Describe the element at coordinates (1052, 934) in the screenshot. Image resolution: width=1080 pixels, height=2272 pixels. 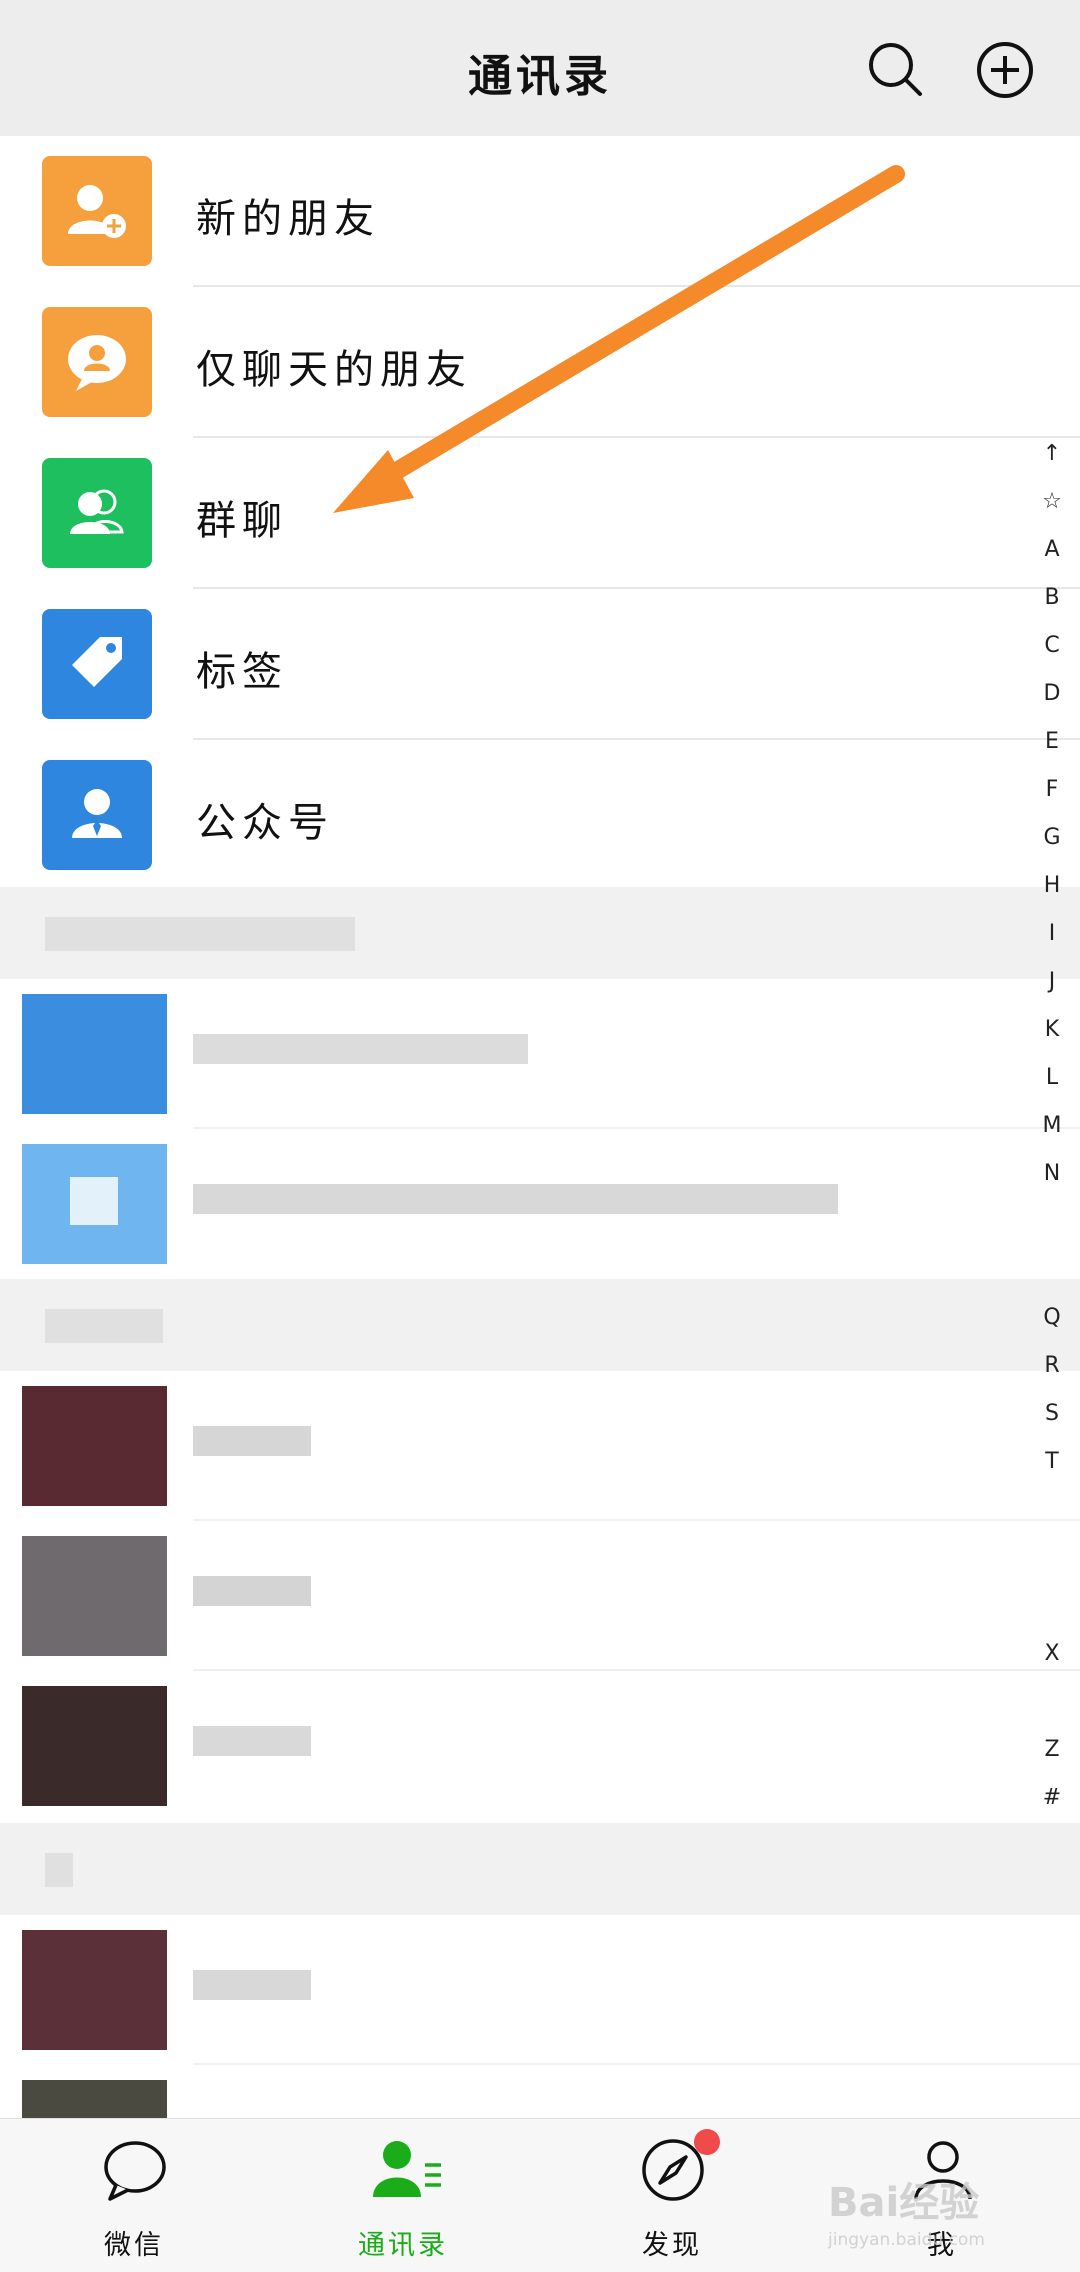
I see `index-letter: I` at that location.